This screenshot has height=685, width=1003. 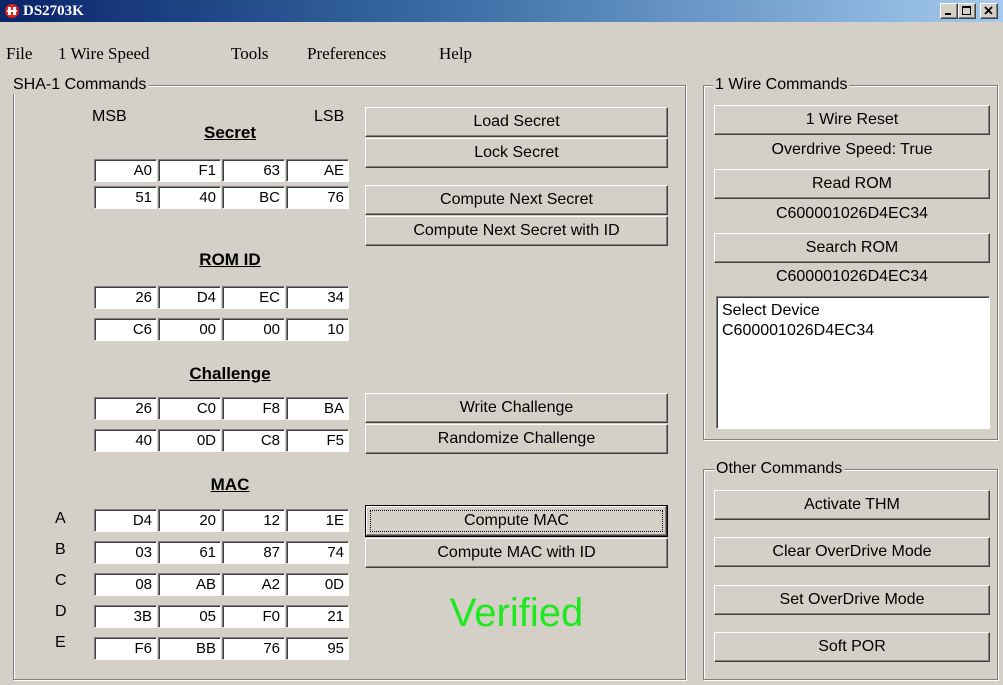 What do you see at coordinates (948, 14) in the screenshot?
I see `minimize-icon` at bounding box center [948, 14].